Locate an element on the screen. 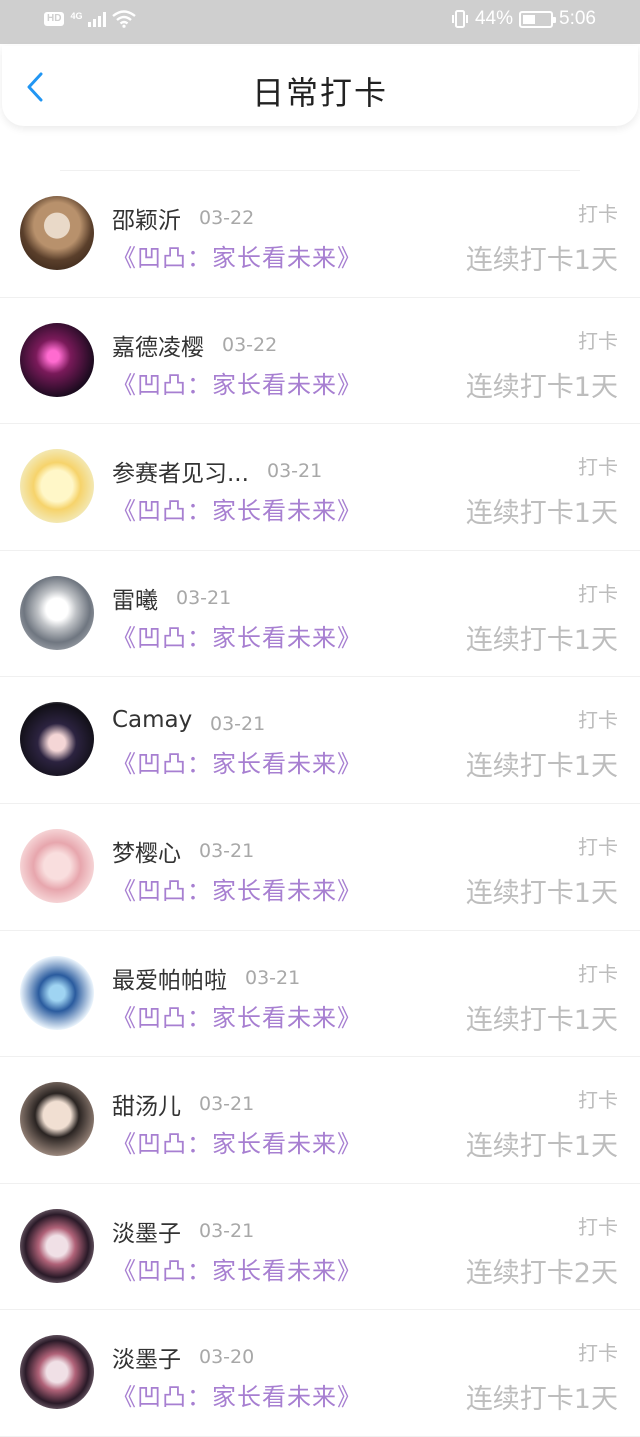  list-item: 嘉德凌樱 03-22 《凹凸：家长看未来》 打卡连续打卡1天 is located at coordinates (320, 361).